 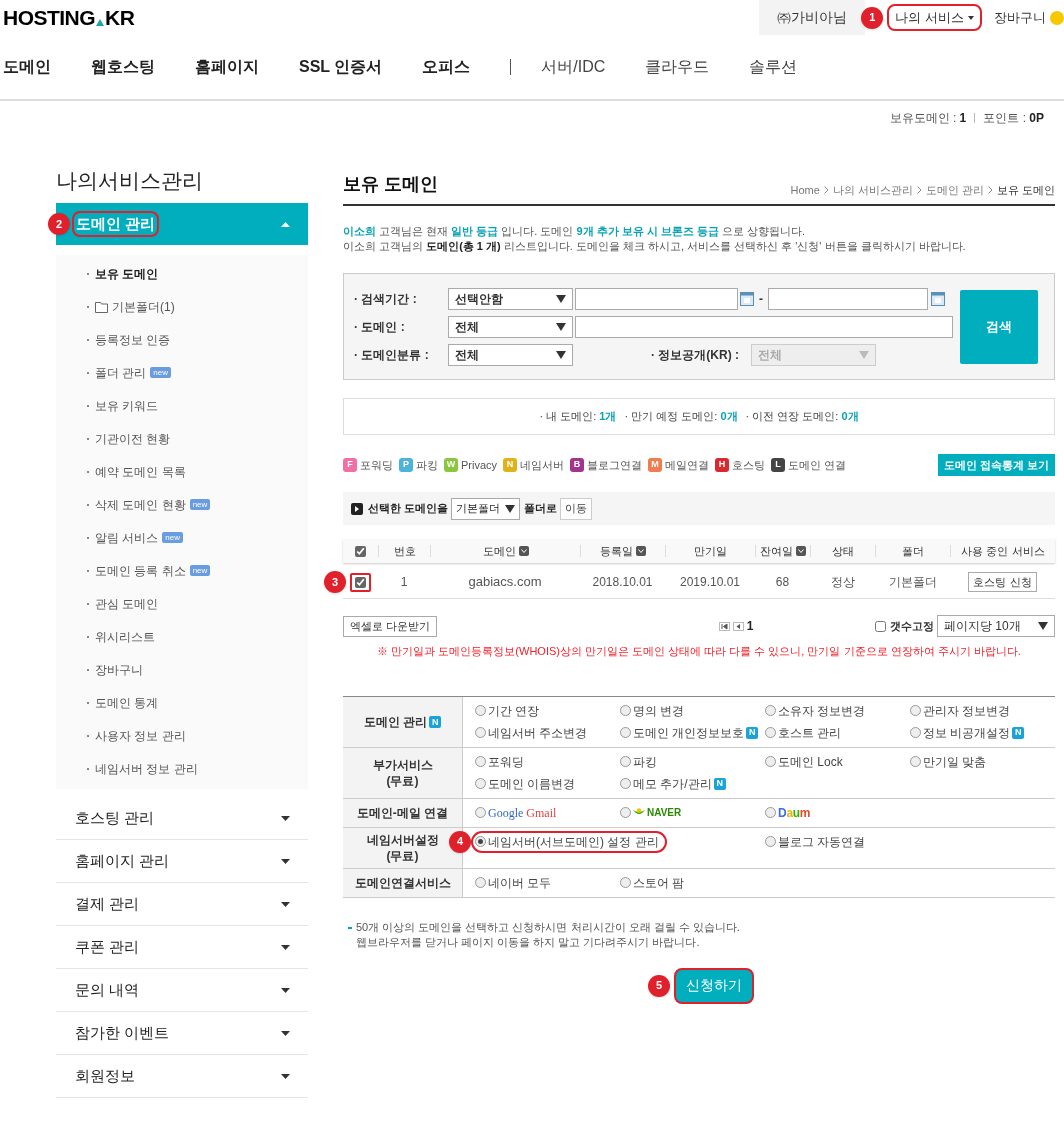 I want to click on sidebar-item: 등록정보 인증, so click(x=133, y=339).